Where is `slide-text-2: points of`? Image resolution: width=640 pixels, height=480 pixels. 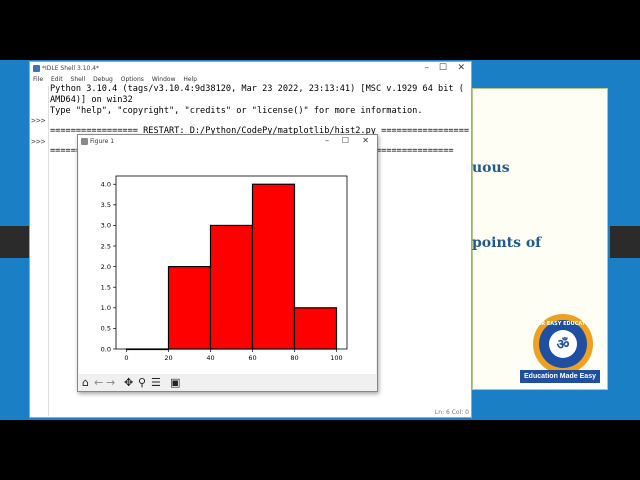 slide-text-2: points of is located at coordinates (507, 243).